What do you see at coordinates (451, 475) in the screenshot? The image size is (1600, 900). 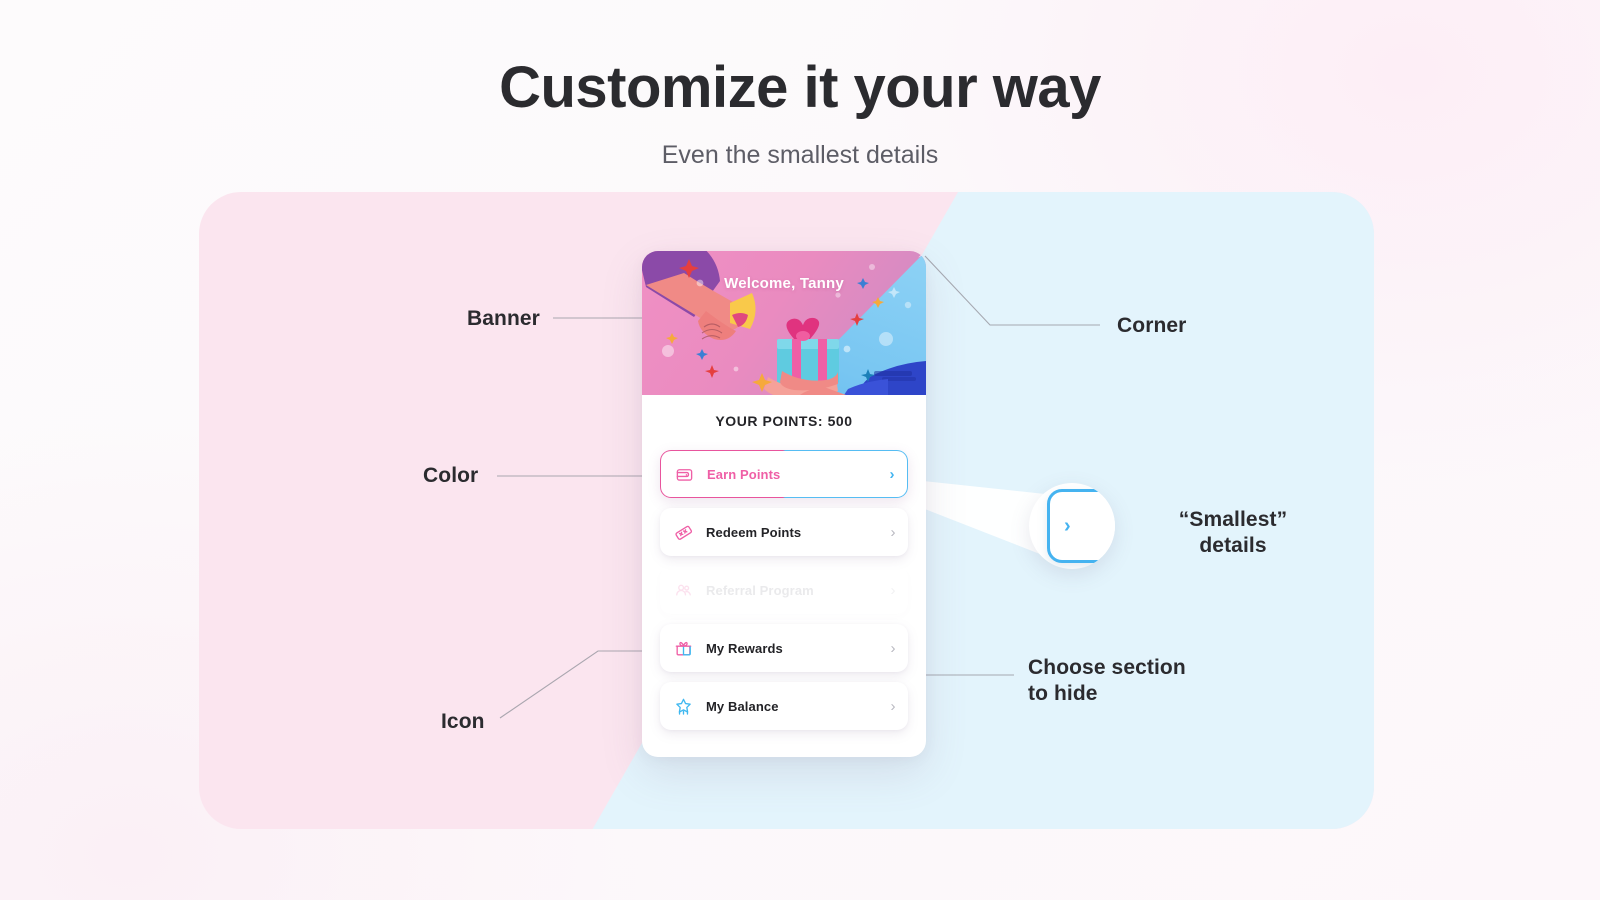 I see `annotation-color: Color` at bounding box center [451, 475].